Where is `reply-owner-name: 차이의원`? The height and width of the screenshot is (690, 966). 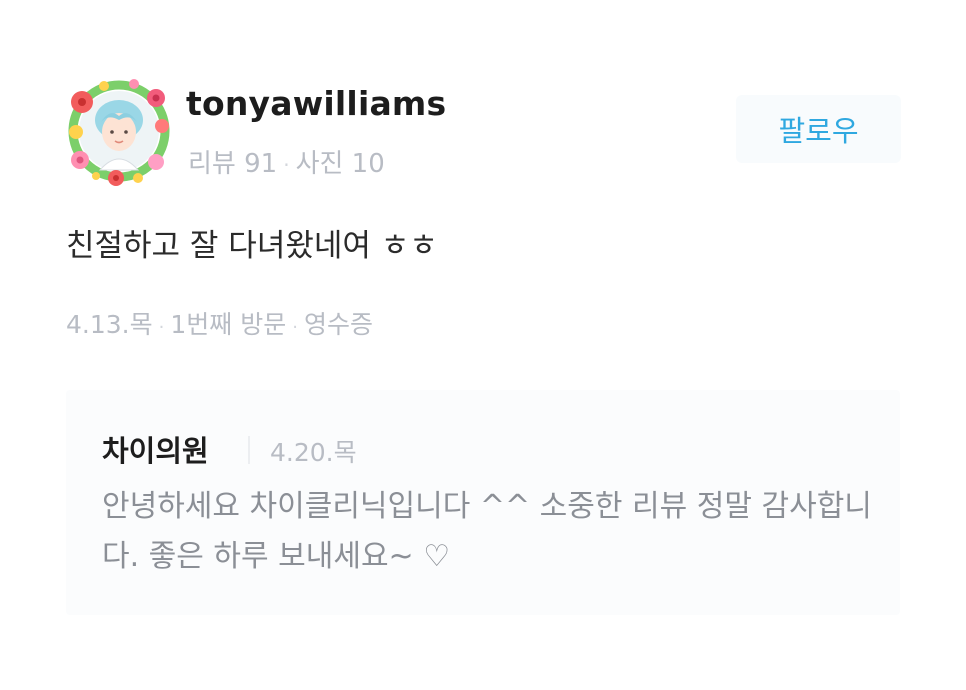
reply-owner-name: 차이의원 is located at coordinates (155, 451).